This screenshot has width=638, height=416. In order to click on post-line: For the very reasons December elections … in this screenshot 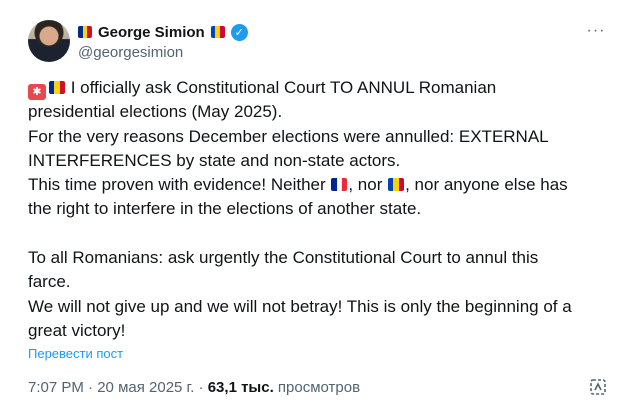, I will do `click(288, 136)`.